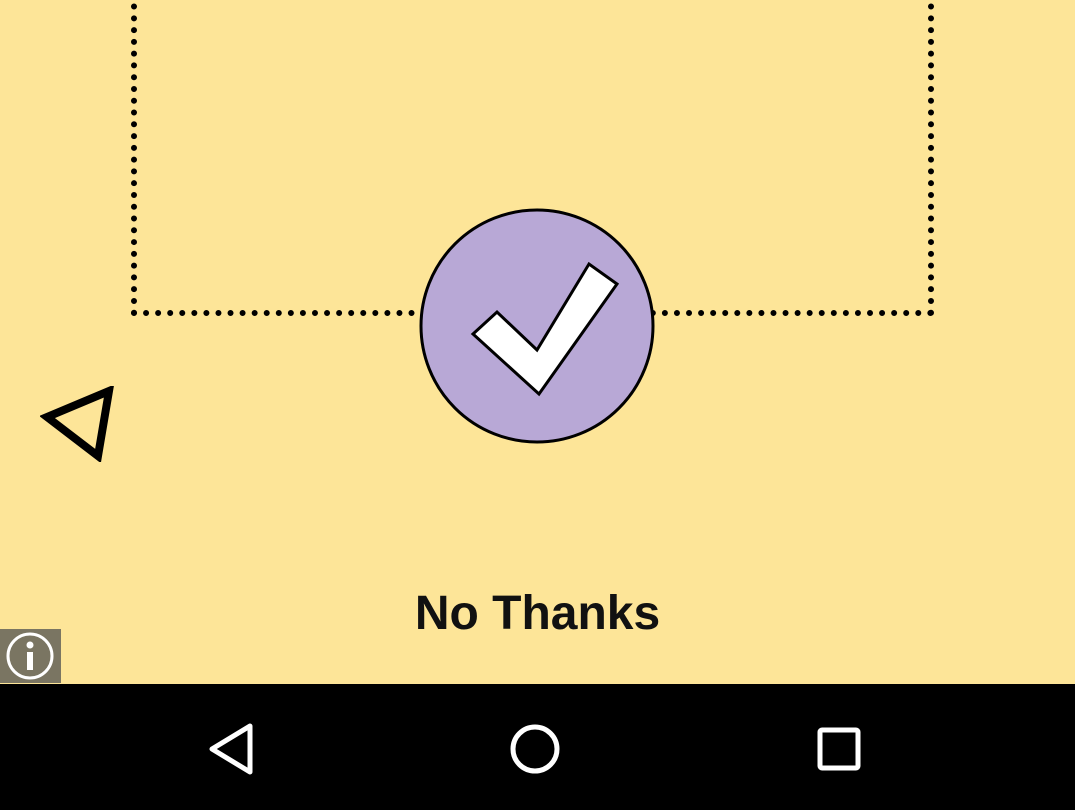  I want to click on back-triangle-icon, so click(231, 749).